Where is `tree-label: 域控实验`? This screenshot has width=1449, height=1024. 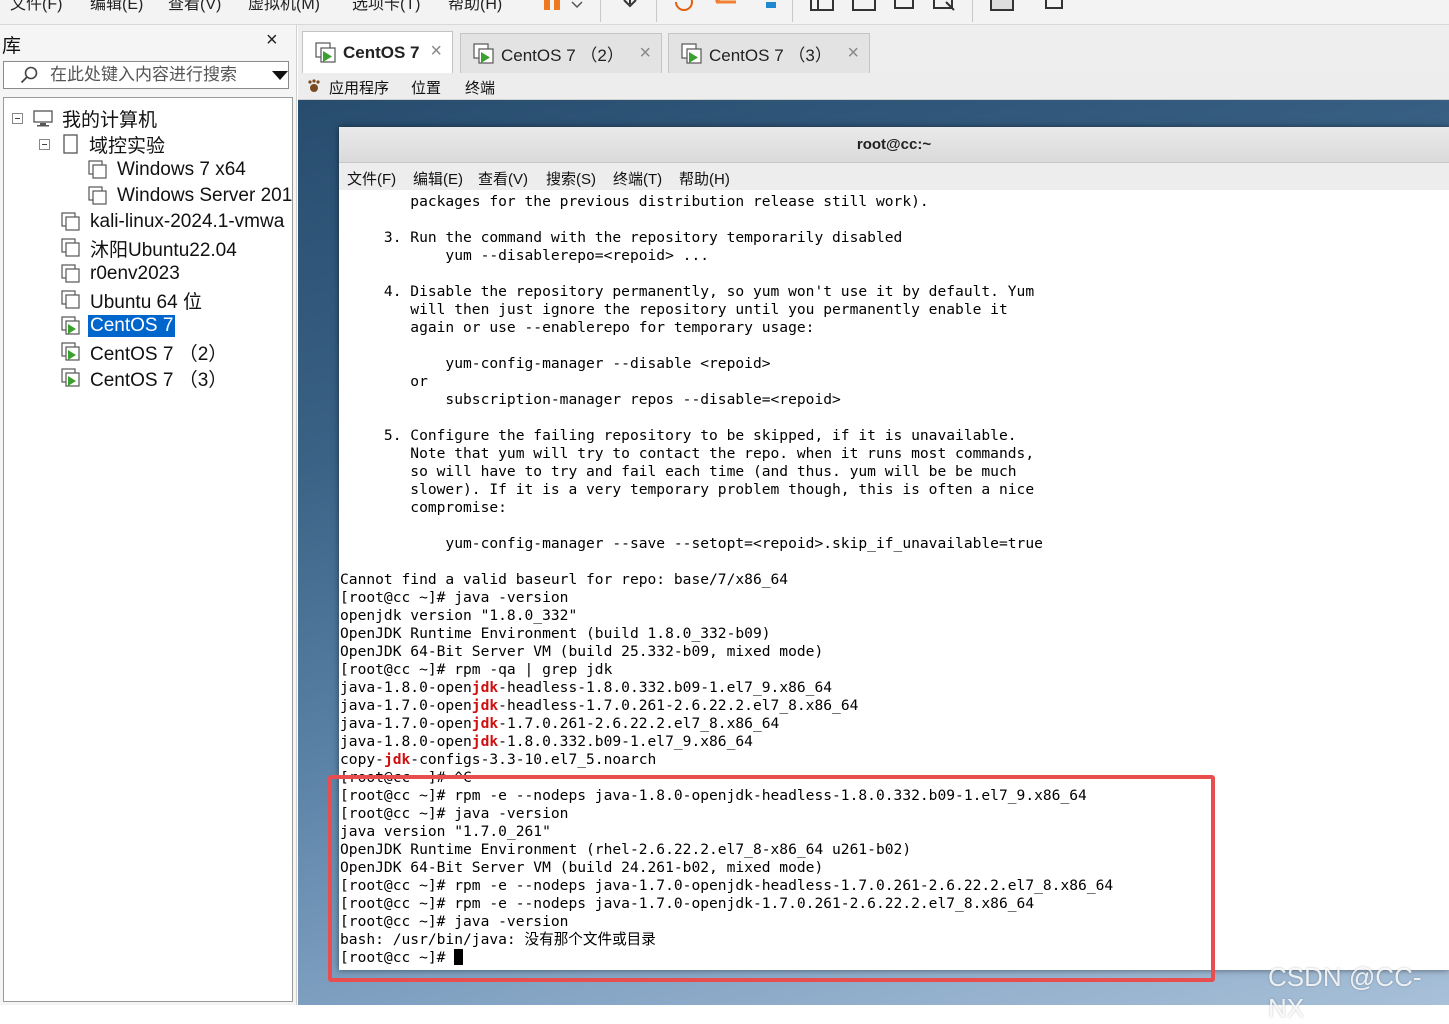
tree-label: 域控实验 is located at coordinates (127, 146).